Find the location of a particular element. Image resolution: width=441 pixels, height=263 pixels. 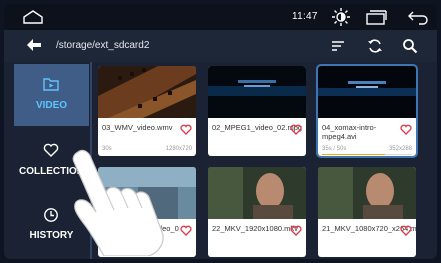

pointing-hand-overlay is located at coordinates (118, 202).